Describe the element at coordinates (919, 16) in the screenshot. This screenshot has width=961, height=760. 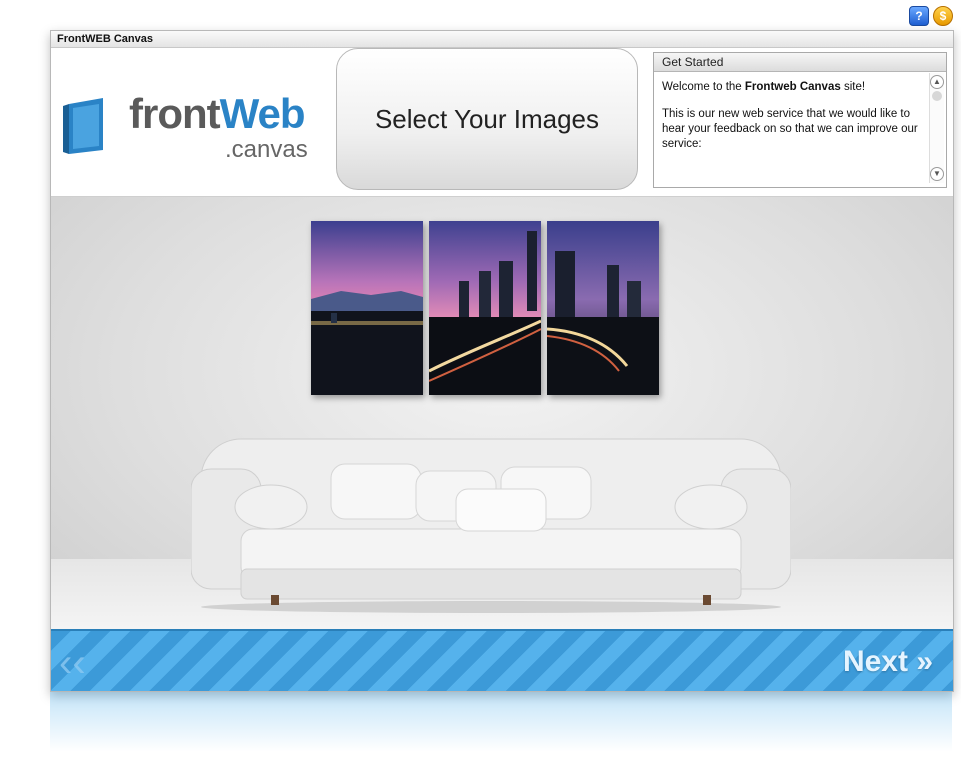
I see `help-icon: ?` at that location.